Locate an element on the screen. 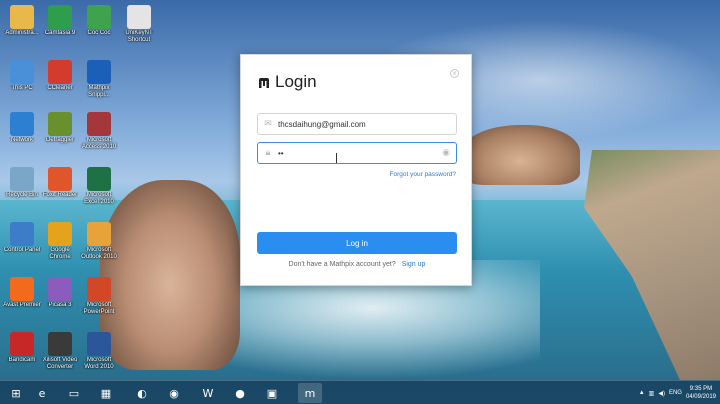 The width and height of the screenshot is (720, 404). outlook-icon is located at coordinates (99, 234).